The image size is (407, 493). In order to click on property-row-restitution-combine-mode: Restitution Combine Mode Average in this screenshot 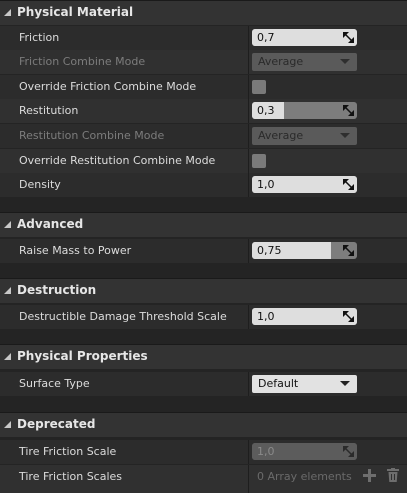, I will do `click(203, 136)`.